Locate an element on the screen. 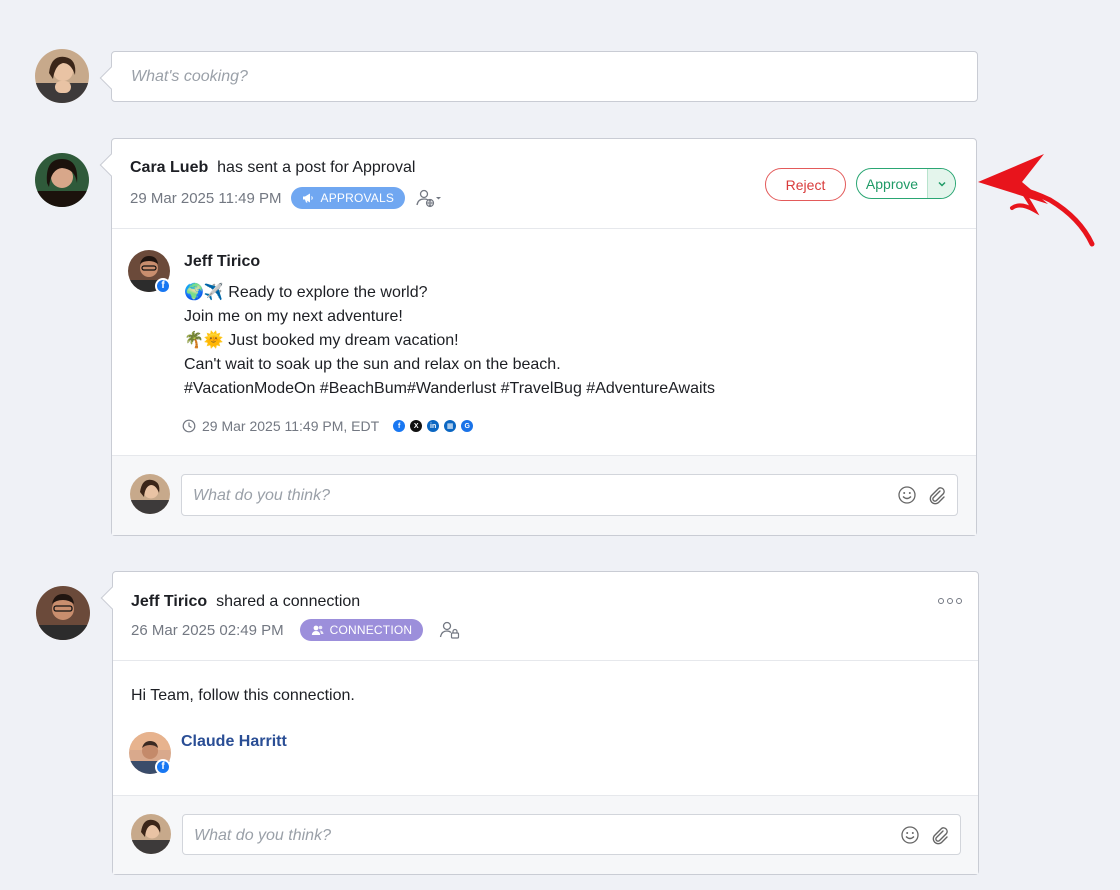 This screenshot has width=1120, height=890. approve-label: Approve is located at coordinates (892, 183).